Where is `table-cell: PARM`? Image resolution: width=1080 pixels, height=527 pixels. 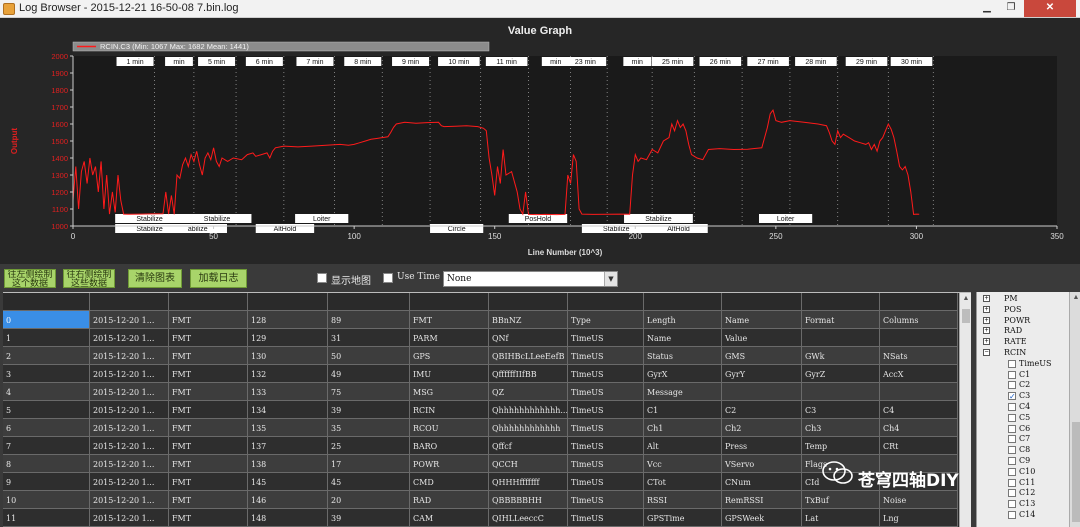
table-cell: PARM is located at coordinates (449, 338).